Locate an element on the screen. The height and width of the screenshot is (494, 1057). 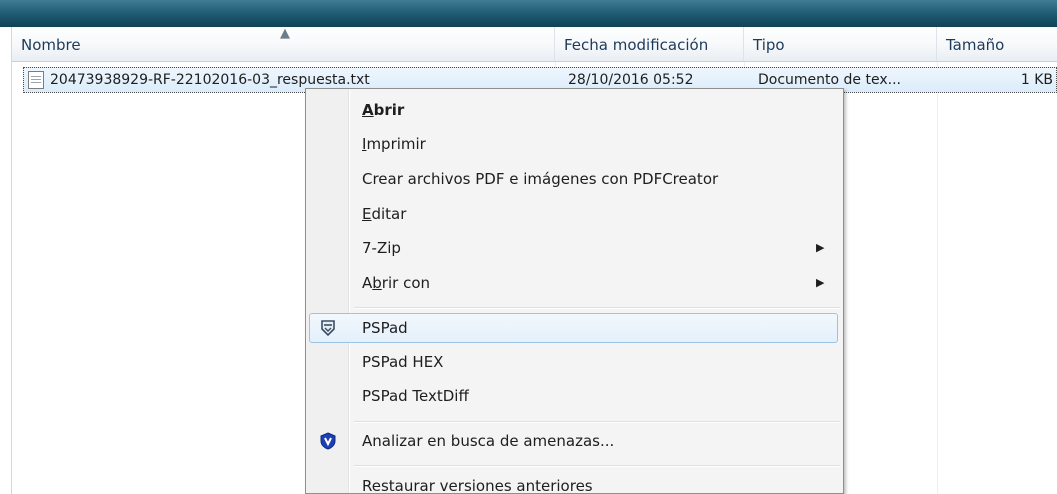
column-header-name: Nombre ▲ is located at coordinates (283, 43).